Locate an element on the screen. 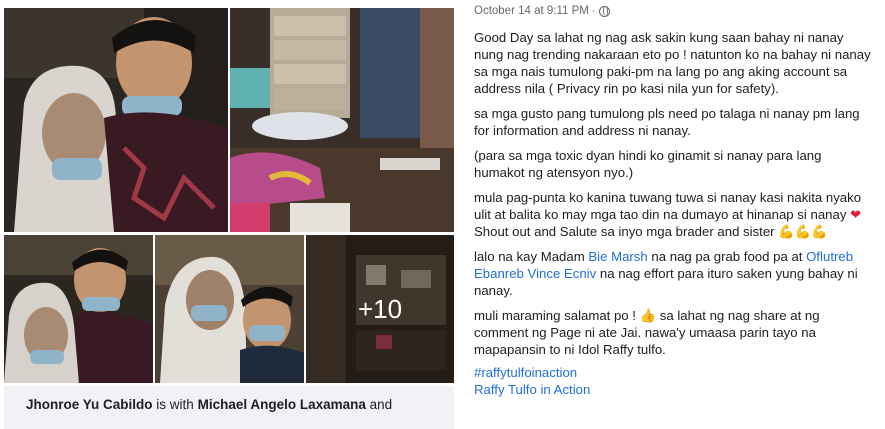 The image size is (885, 429). post-timestamp: October 14 at 9:11 PM is located at coordinates (531, 11).